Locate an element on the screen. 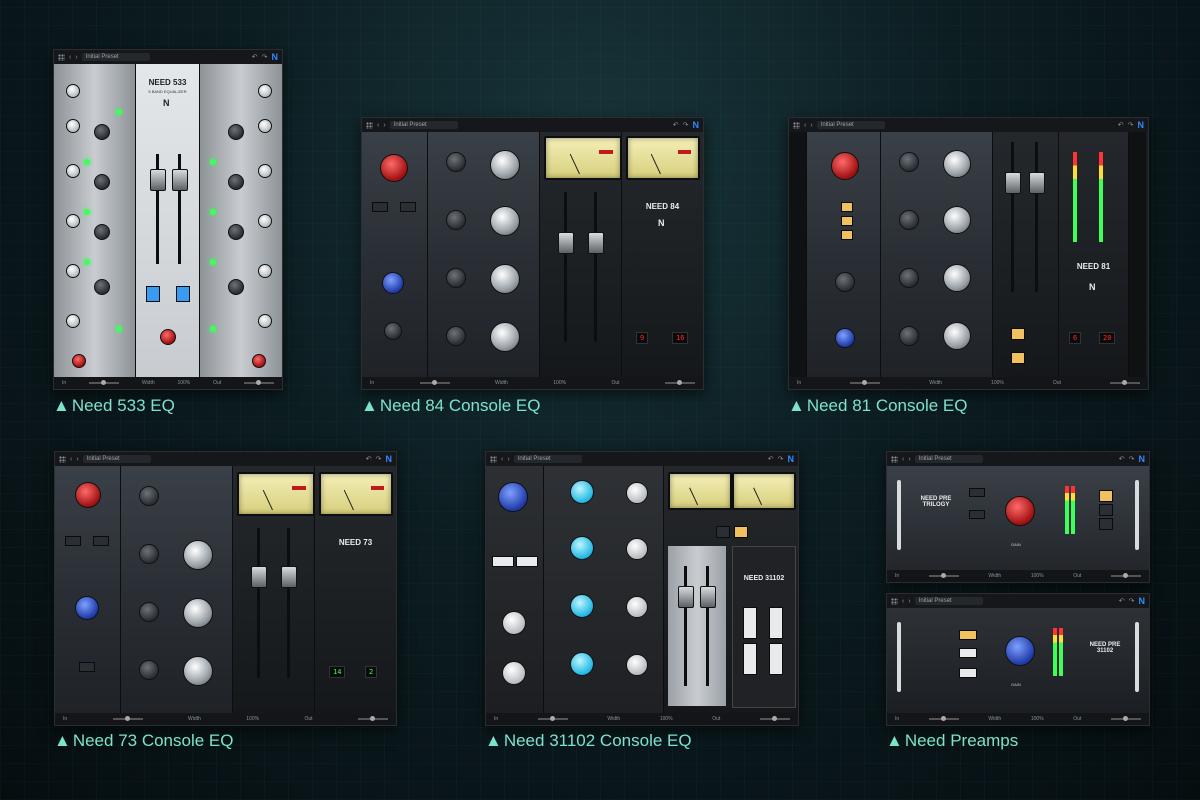  preset-selector: Initial Preset is located at coordinates (423, 125).